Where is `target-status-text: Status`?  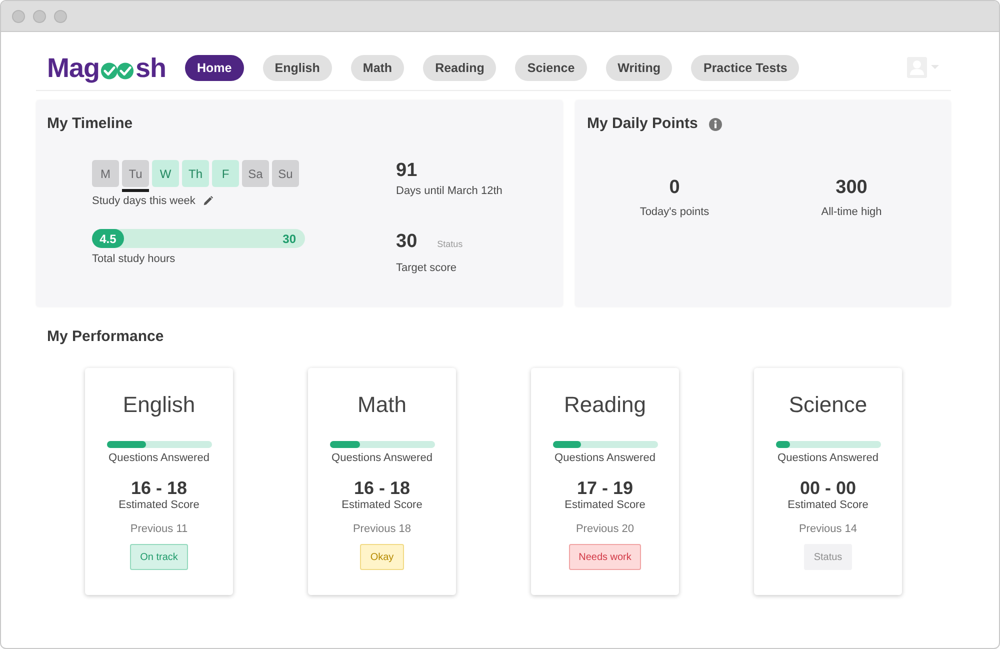 target-status-text: Status is located at coordinates (450, 244).